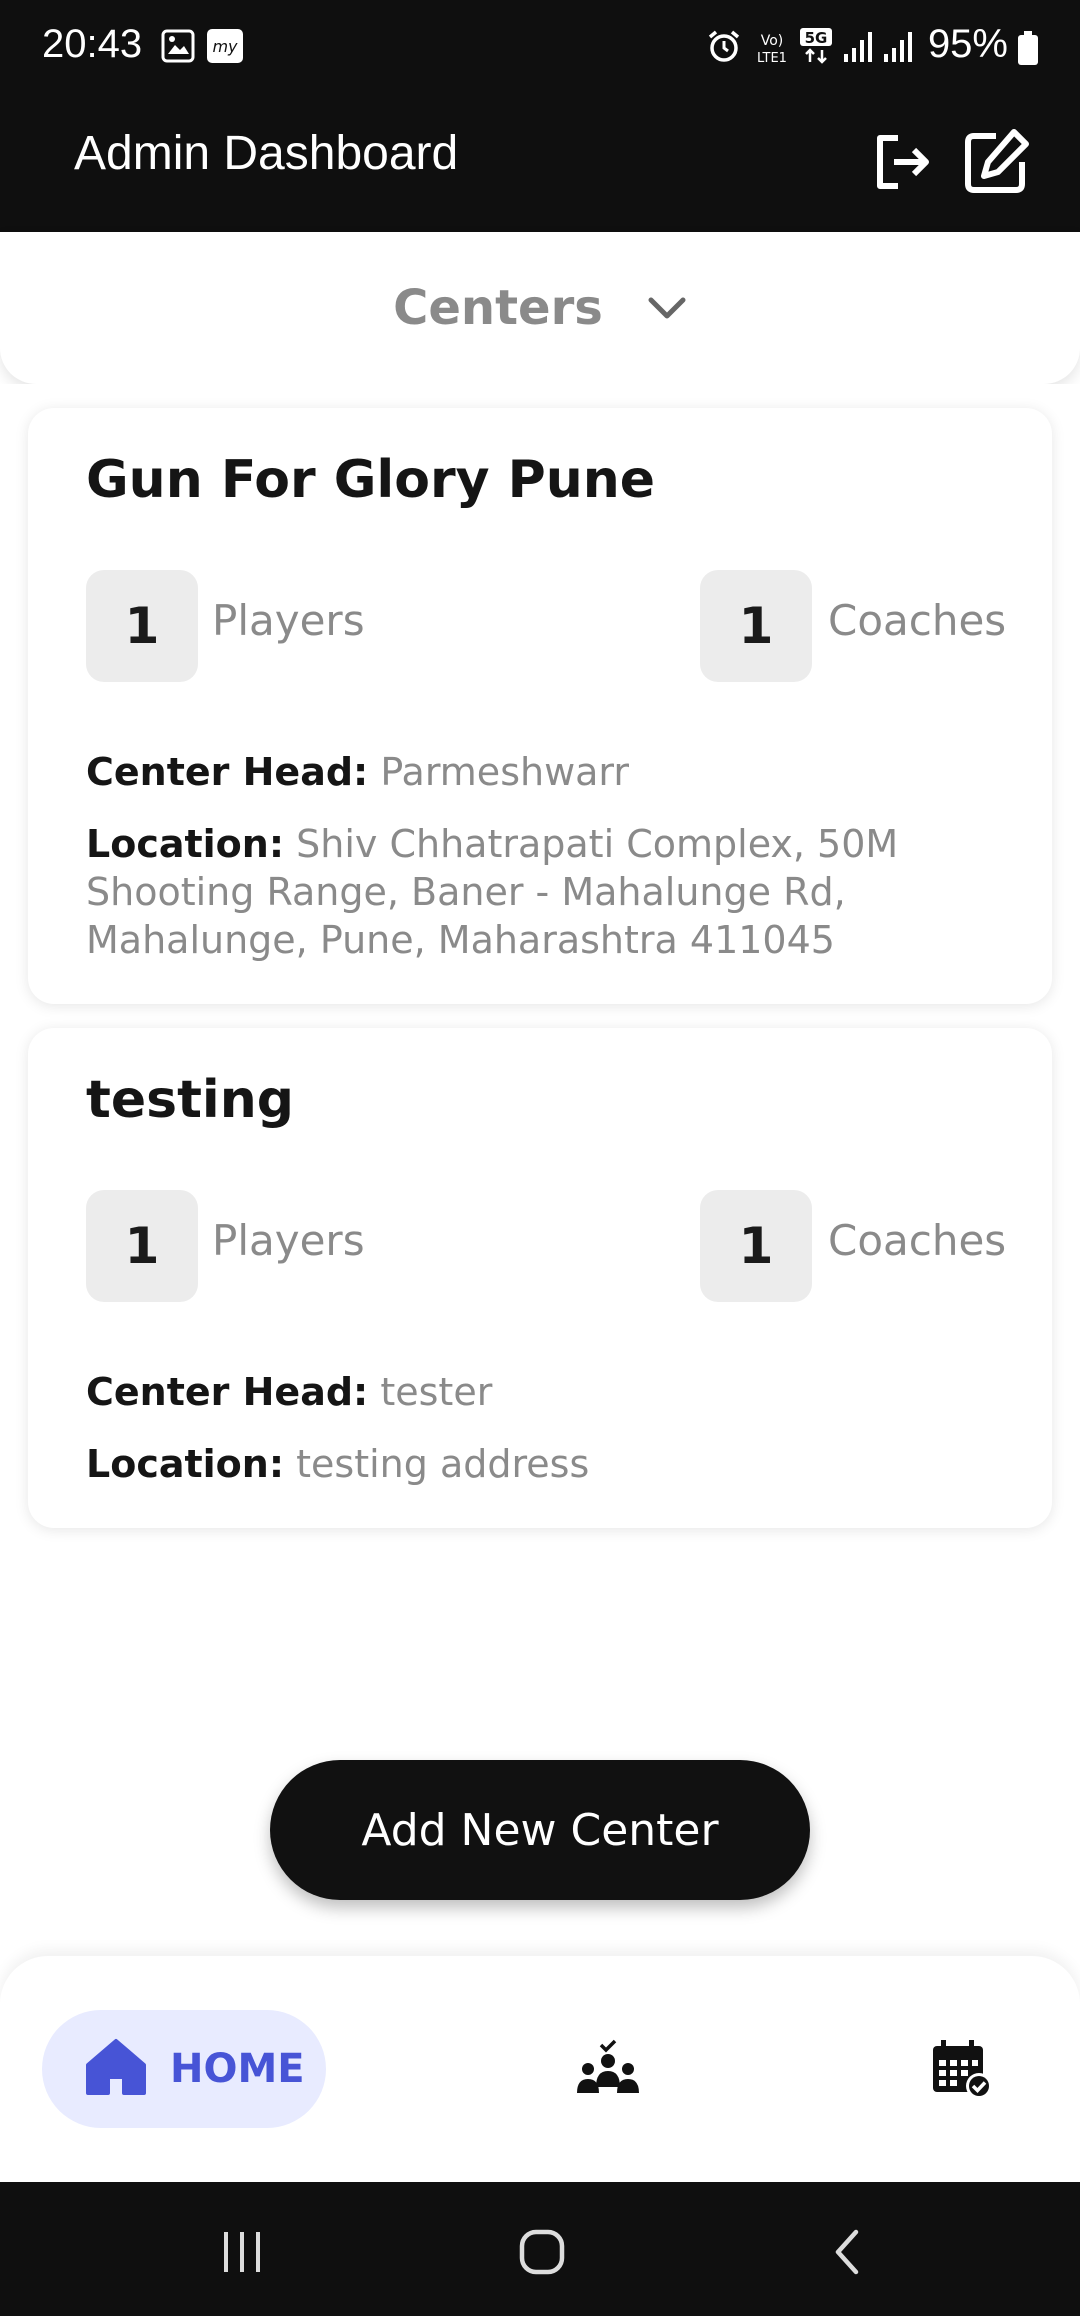 Image resolution: width=1080 pixels, height=2316 pixels. Describe the element at coordinates (498, 308) in the screenshot. I see `centers-dropdown-label: Centers` at that location.